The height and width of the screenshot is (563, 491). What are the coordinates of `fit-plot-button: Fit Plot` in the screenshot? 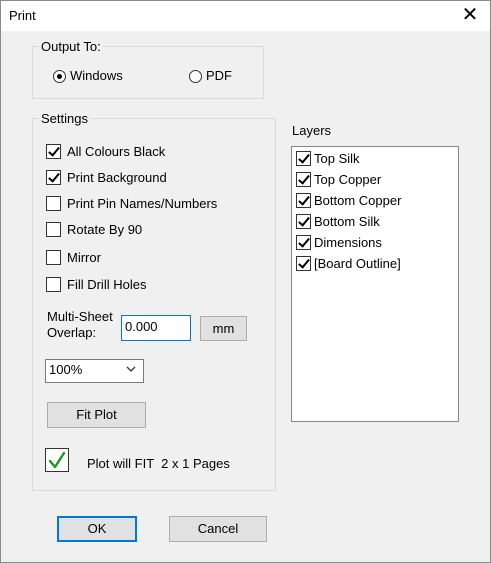 It's located at (96, 415).